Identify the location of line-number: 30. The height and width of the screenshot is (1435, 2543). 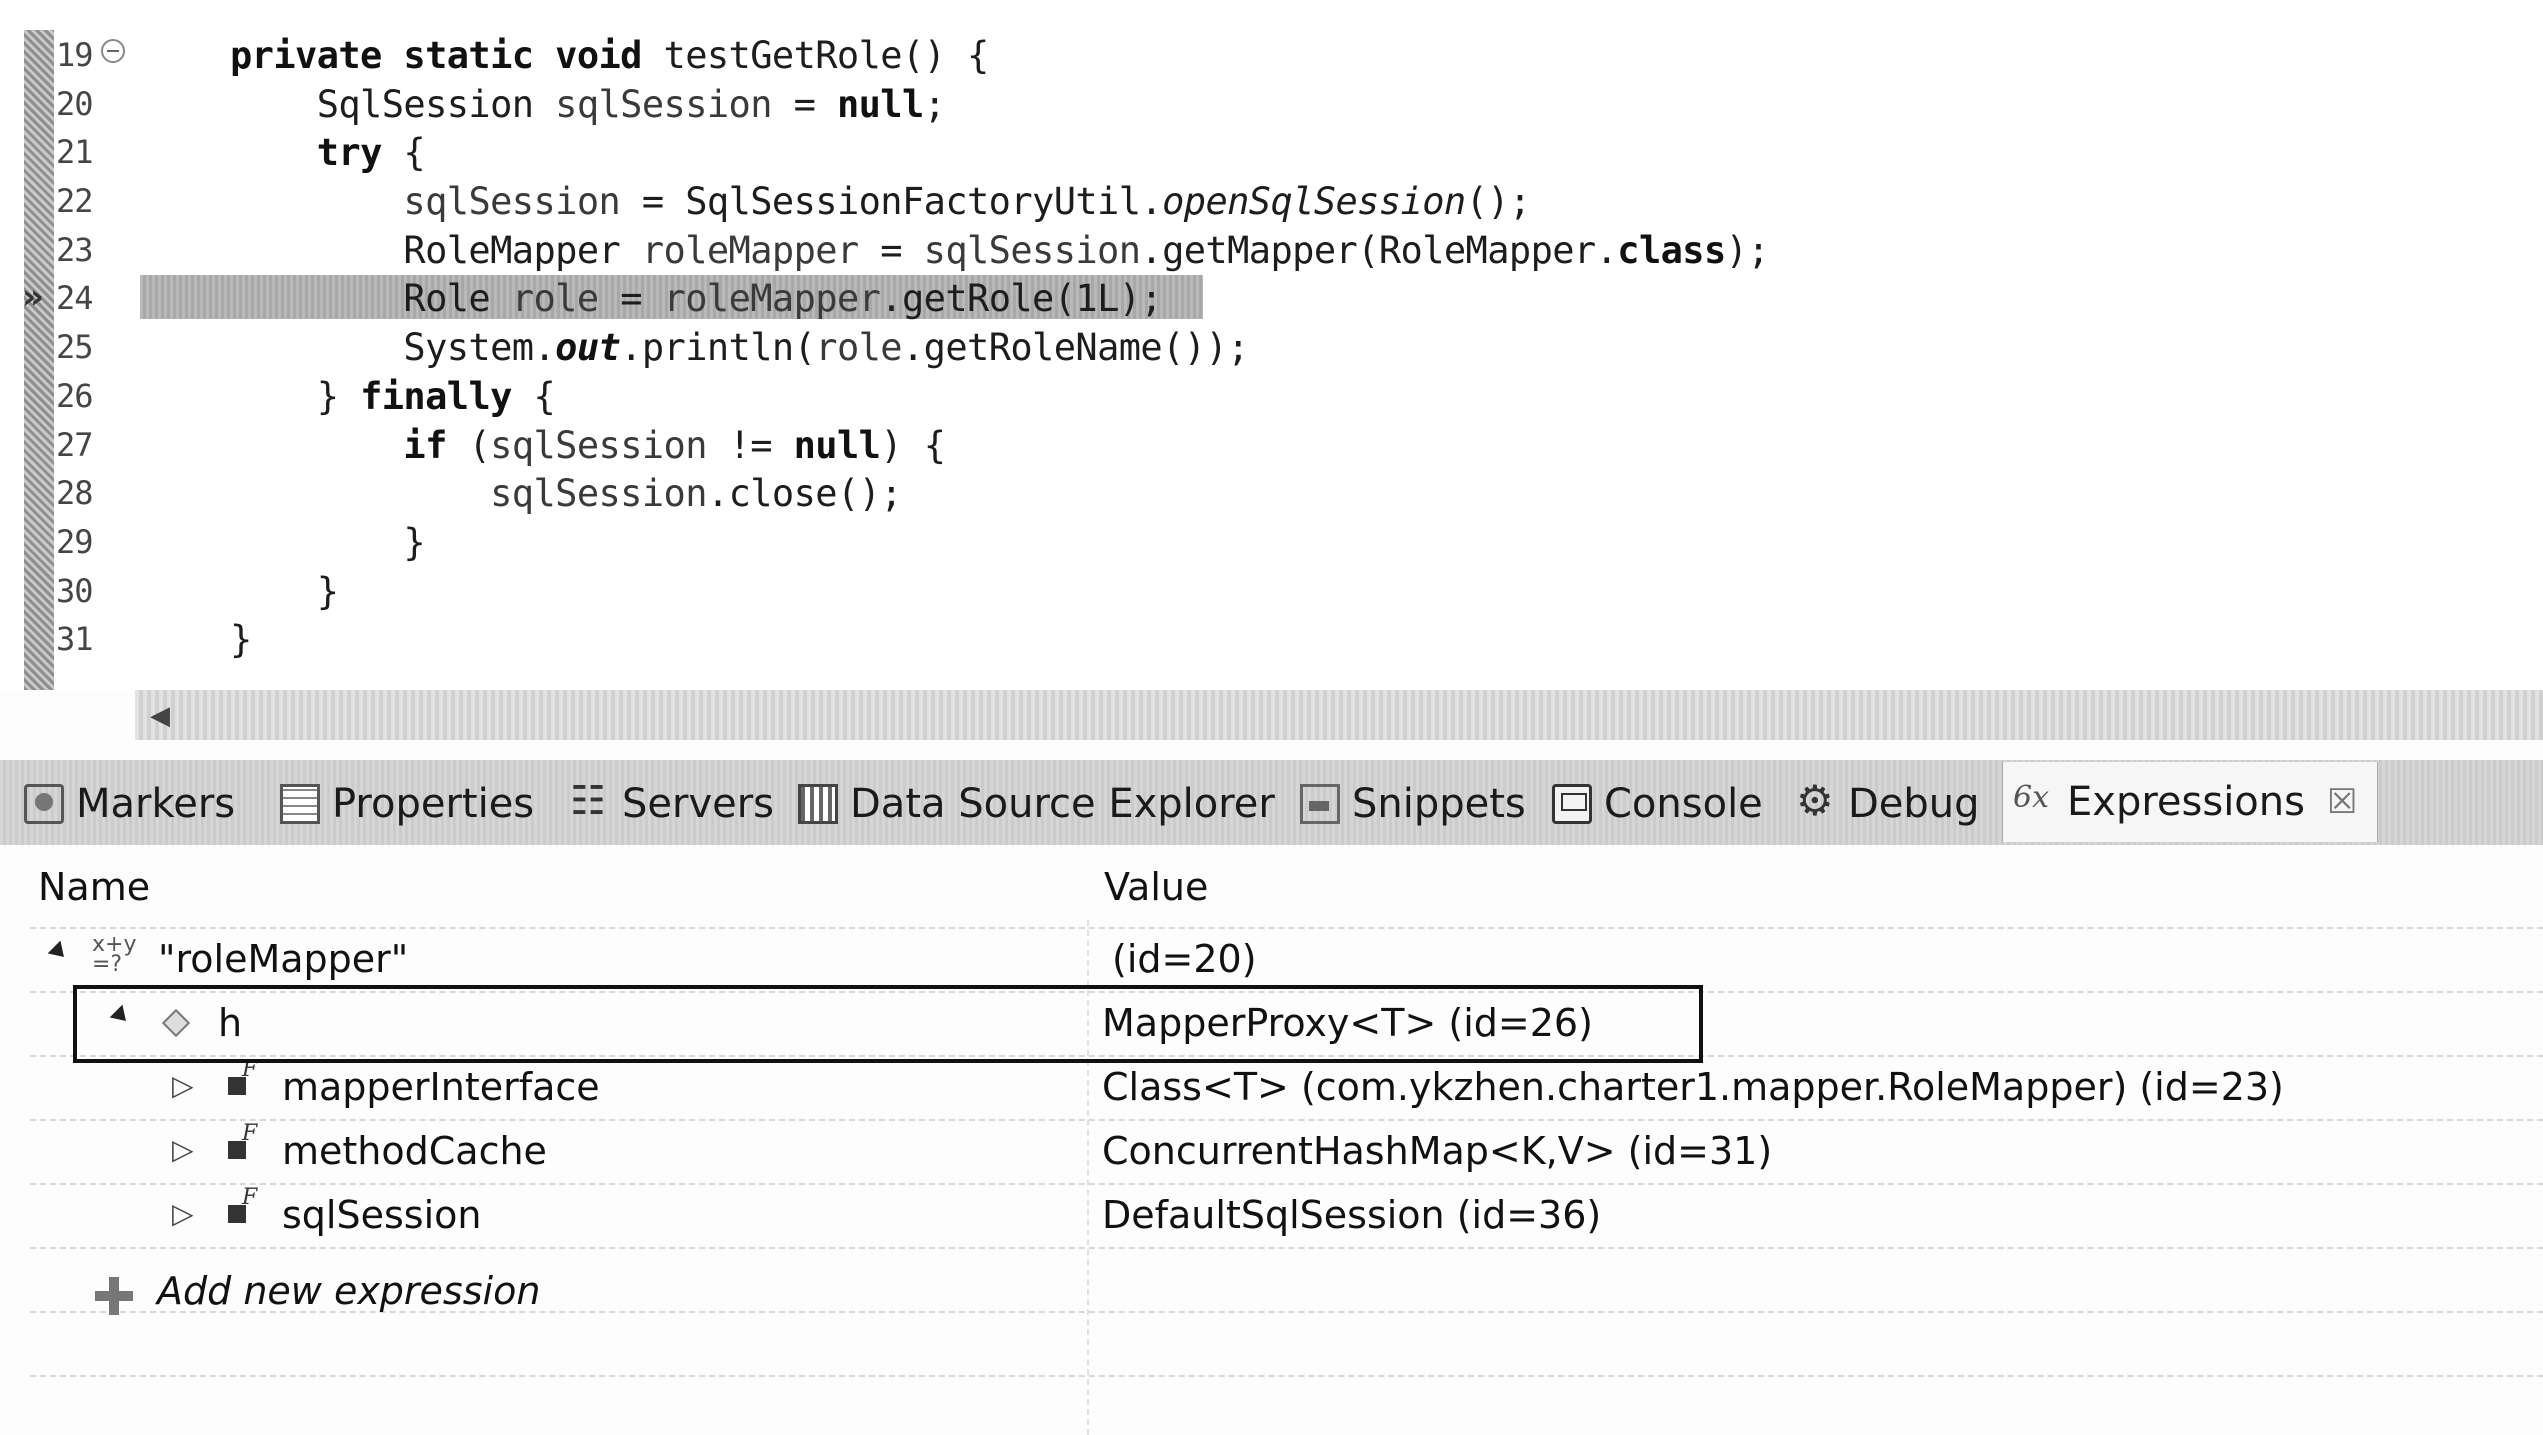
(75, 590).